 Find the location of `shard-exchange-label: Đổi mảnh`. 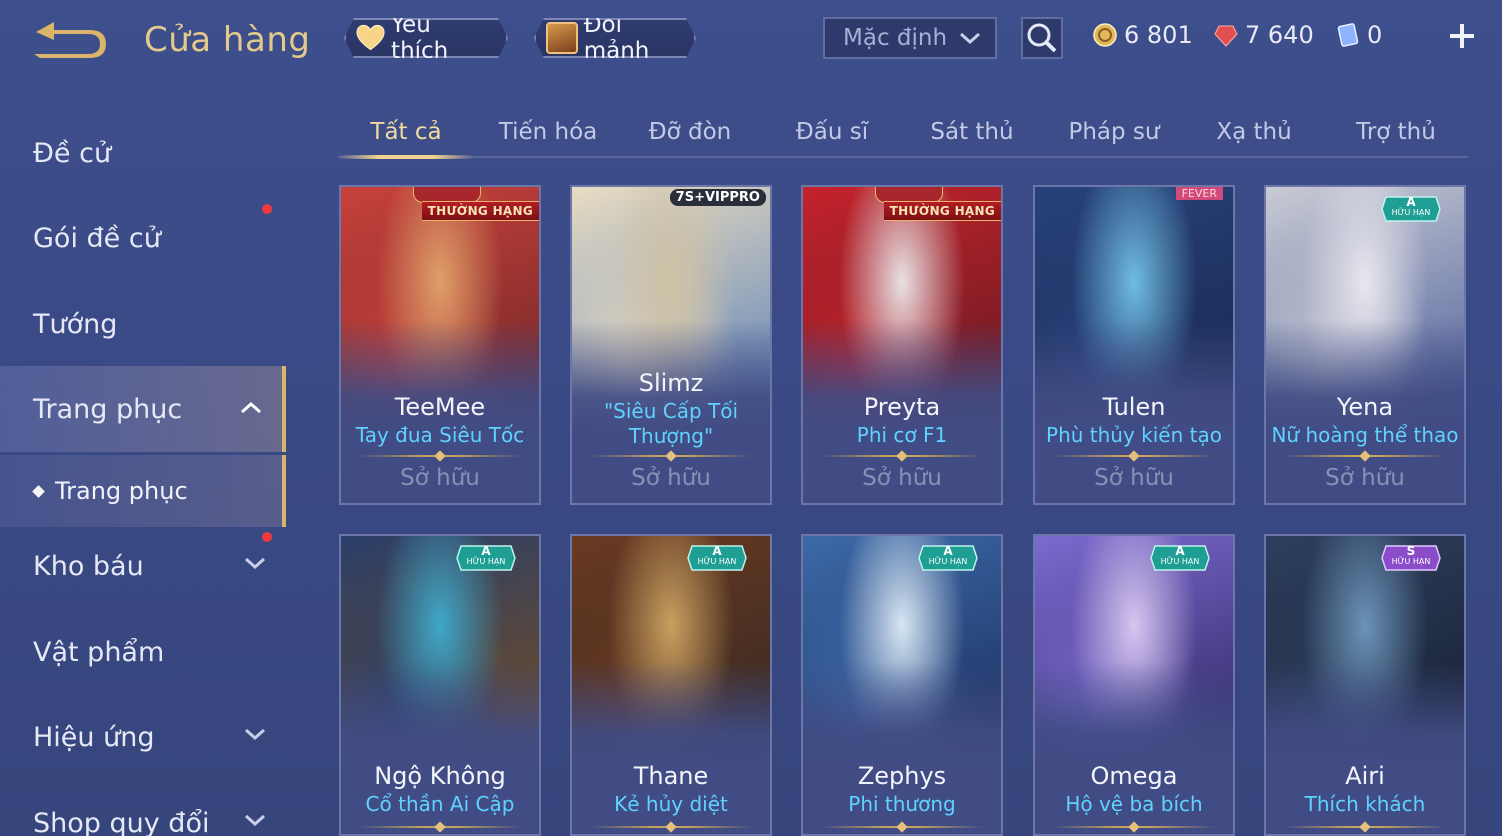

shard-exchange-label: Đổi mảnh is located at coordinates (616, 38).